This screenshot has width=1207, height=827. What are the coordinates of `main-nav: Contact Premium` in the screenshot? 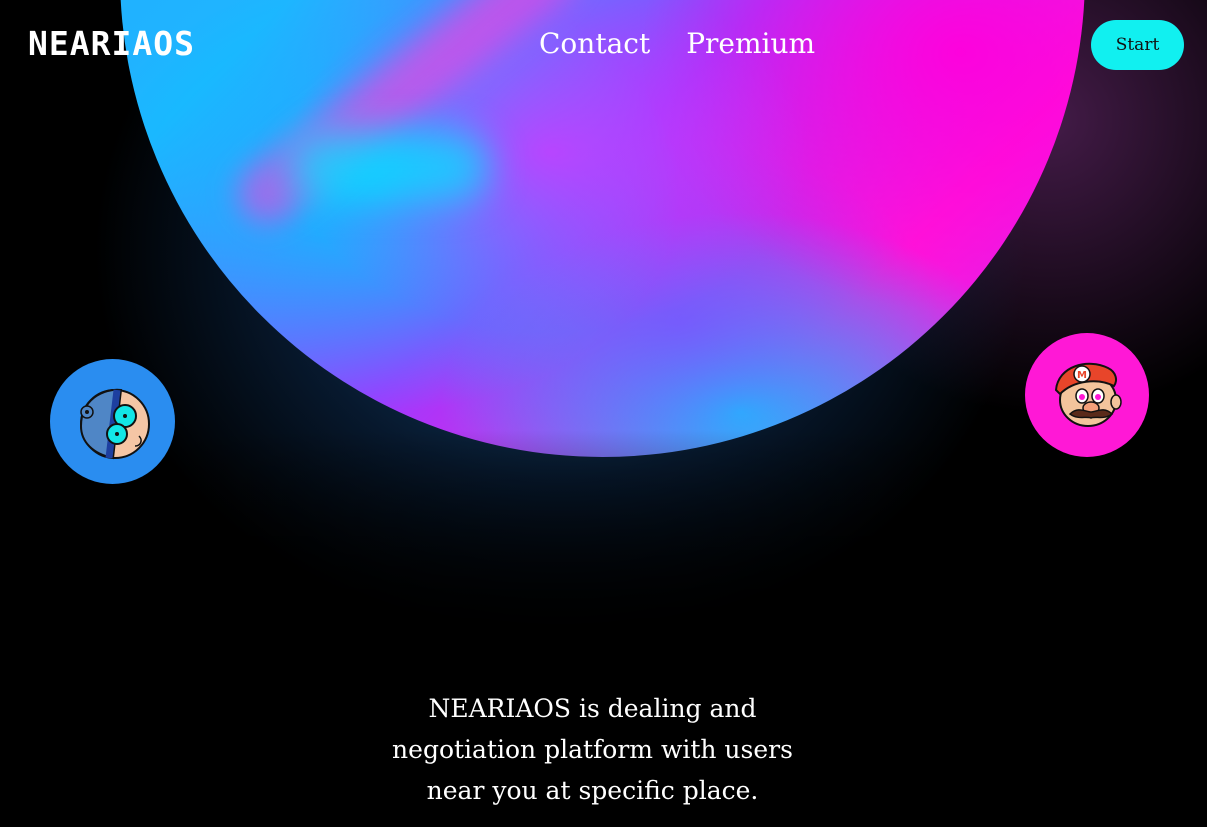 It's located at (677, 44).